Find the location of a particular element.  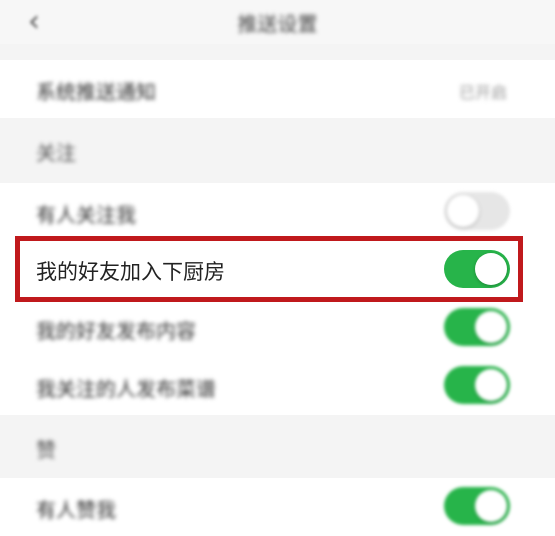

followed-posts-label: 我关注的人发布菜谱 is located at coordinates (126, 389).